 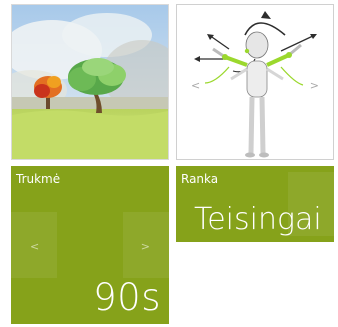 I want to click on duration-value: 90s, so click(x=127, y=297).